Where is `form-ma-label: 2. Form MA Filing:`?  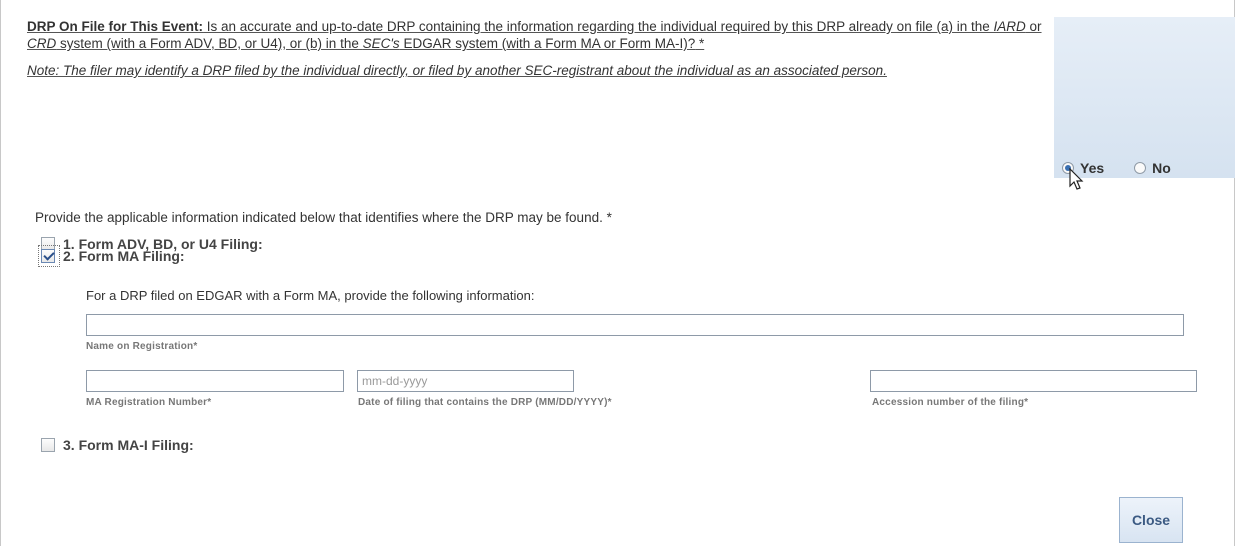
form-ma-label: 2. Form MA Filing: is located at coordinates (124, 256).